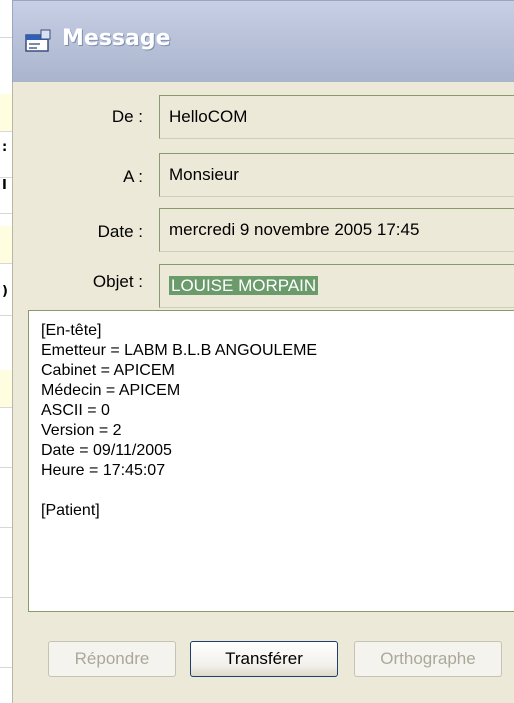 This screenshot has width=514, height=703. Describe the element at coordinates (133, 176) in the screenshot. I see `to-label: A :` at that location.